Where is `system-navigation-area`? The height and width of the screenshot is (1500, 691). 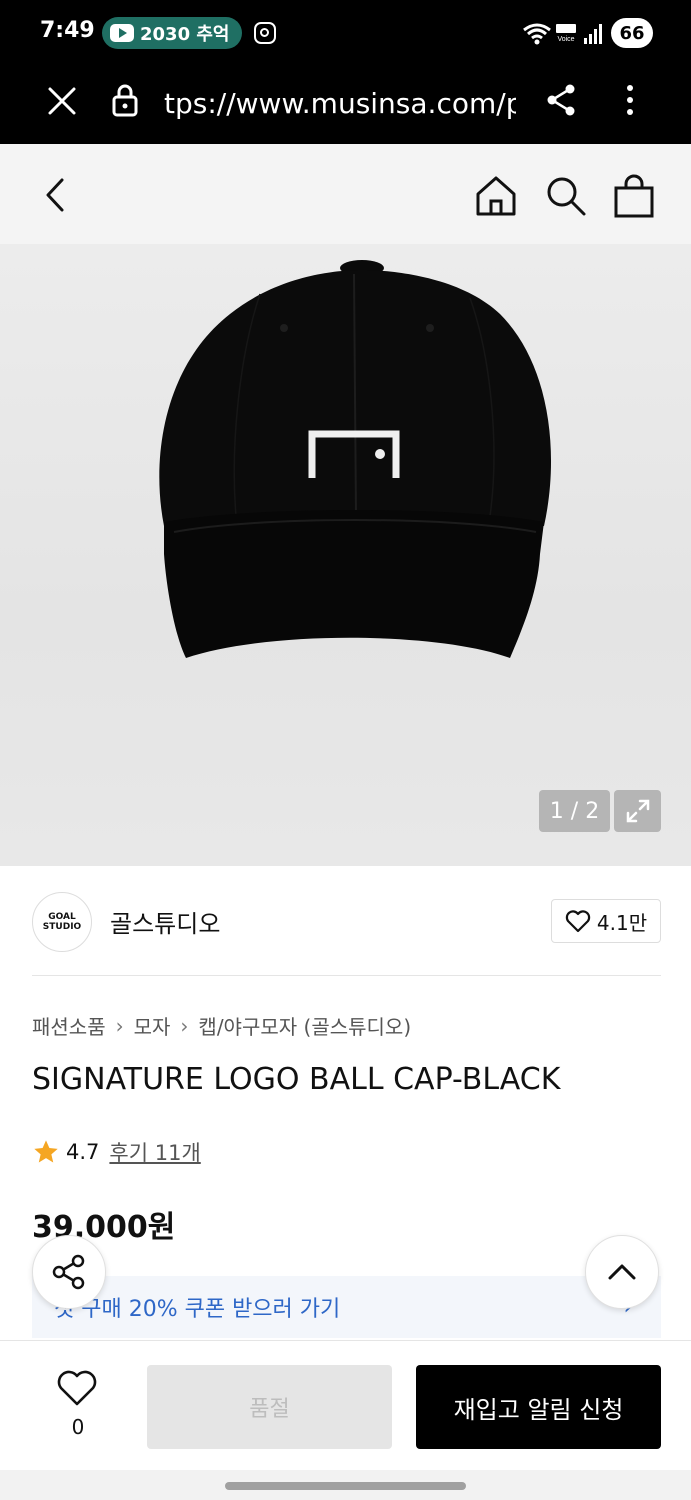 system-navigation-area is located at coordinates (345, 1485).